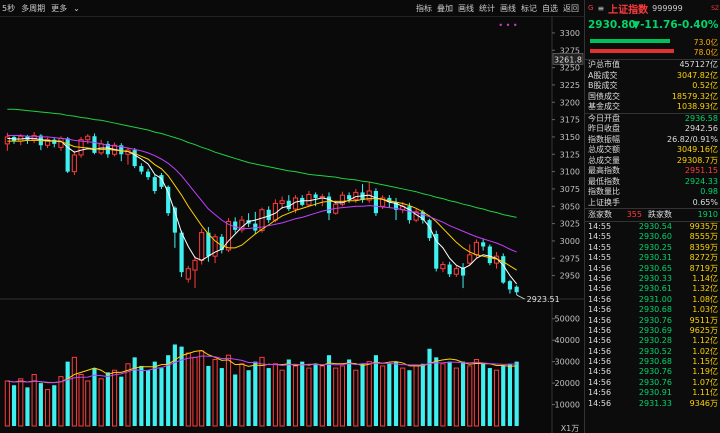 The image size is (720, 433). What do you see at coordinates (705, 372) in the screenshot?
I see `tick-volume: 1.19亿` at bounding box center [705, 372].